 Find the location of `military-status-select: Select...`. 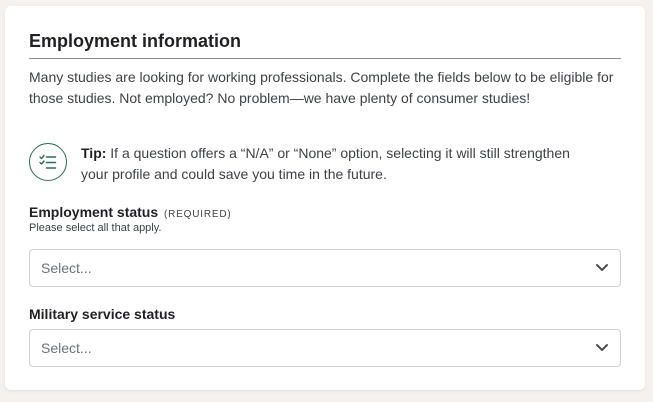

military-status-select: Select... is located at coordinates (325, 348).